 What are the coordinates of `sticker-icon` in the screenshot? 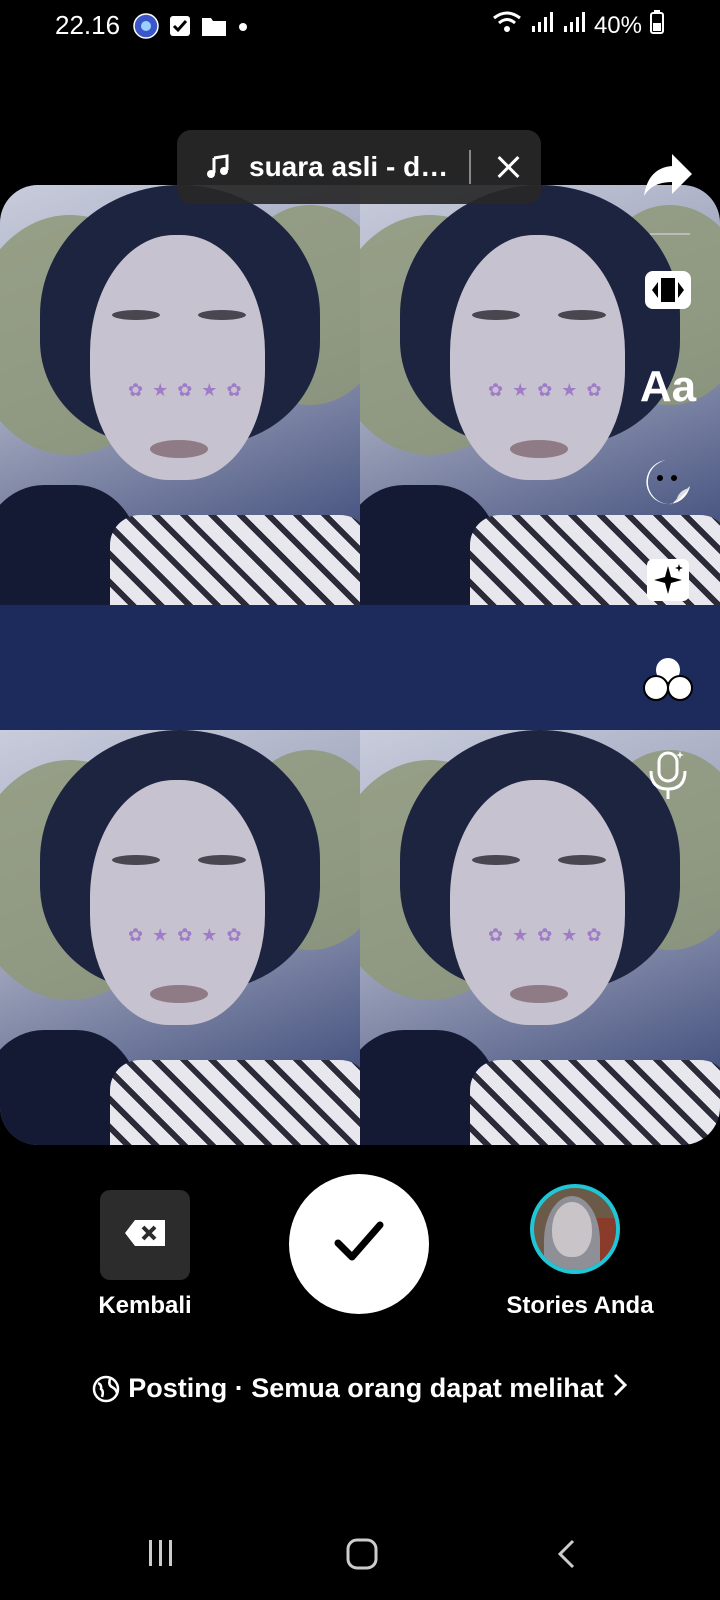 It's located at (668, 484).